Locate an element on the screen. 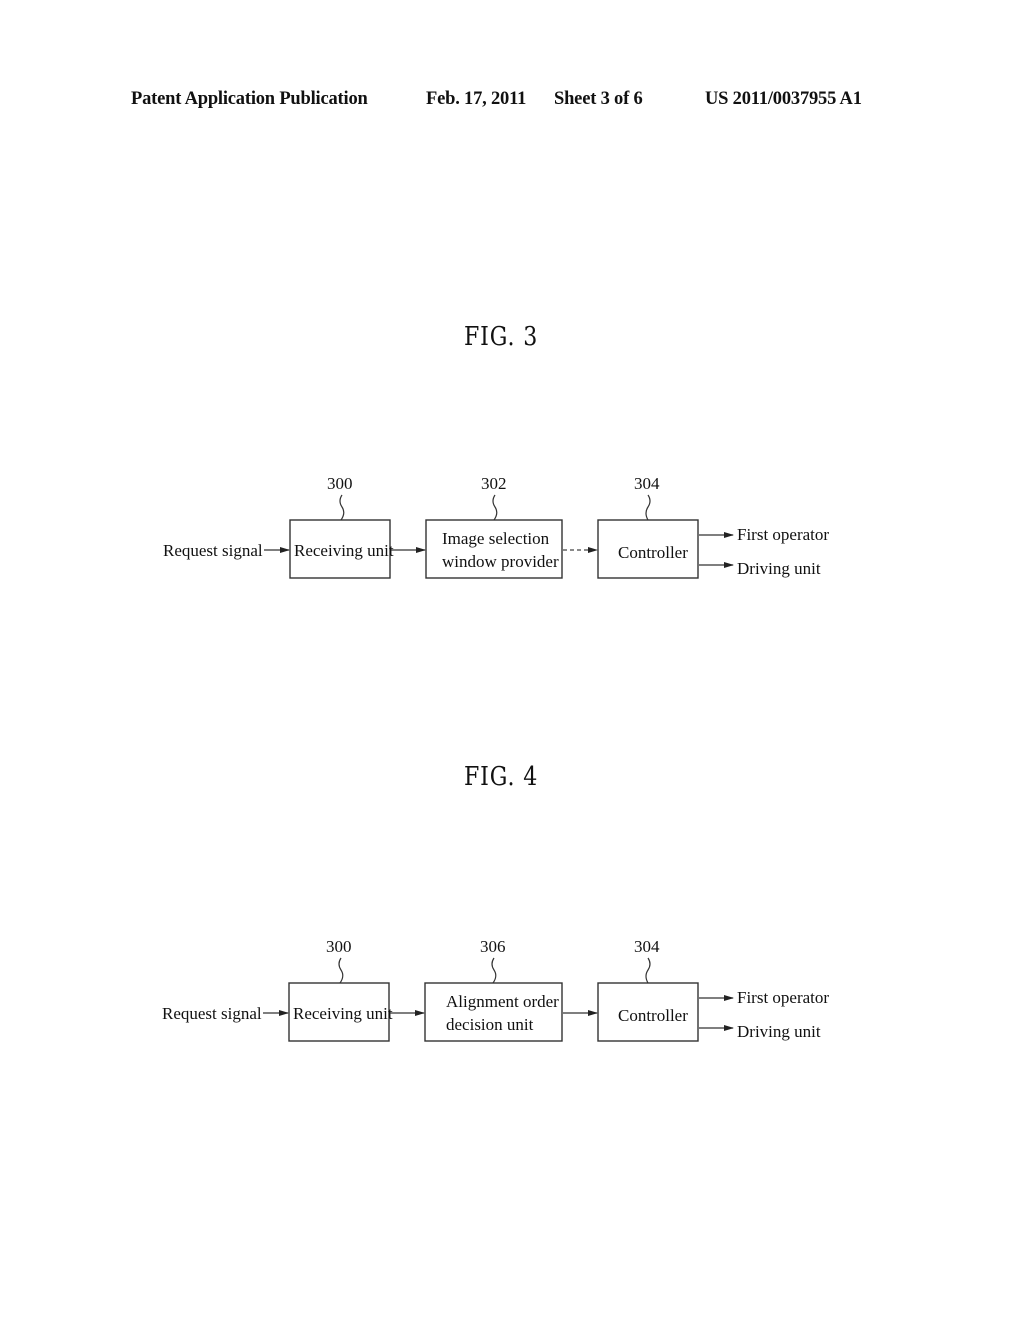 The image size is (1024, 1320). fig3-ref-300: 300 is located at coordinates (340, 483).